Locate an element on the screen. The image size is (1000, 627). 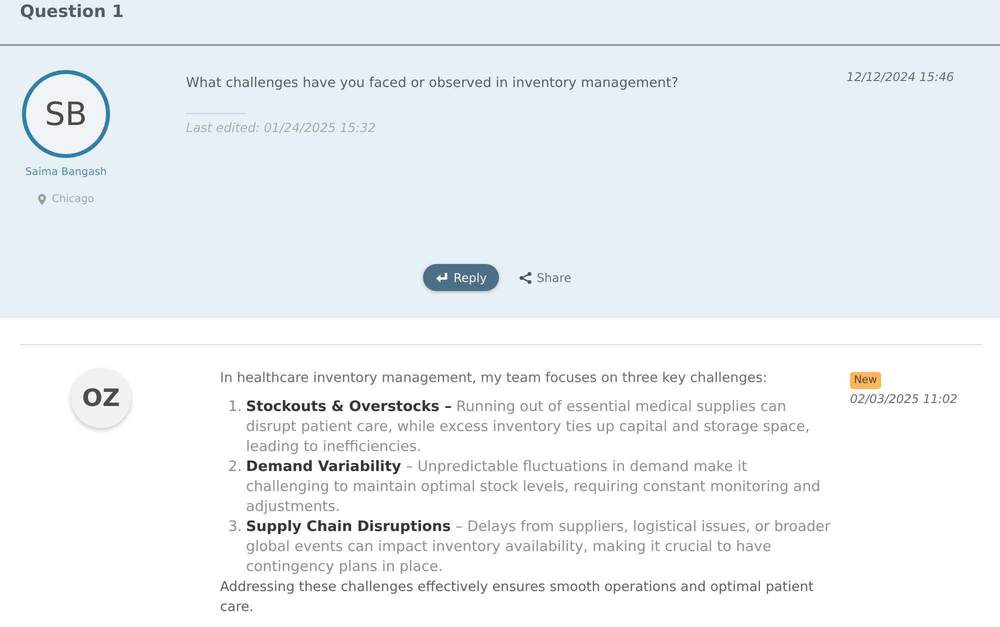
list-number: 2. is located at coordinates (235, 467).